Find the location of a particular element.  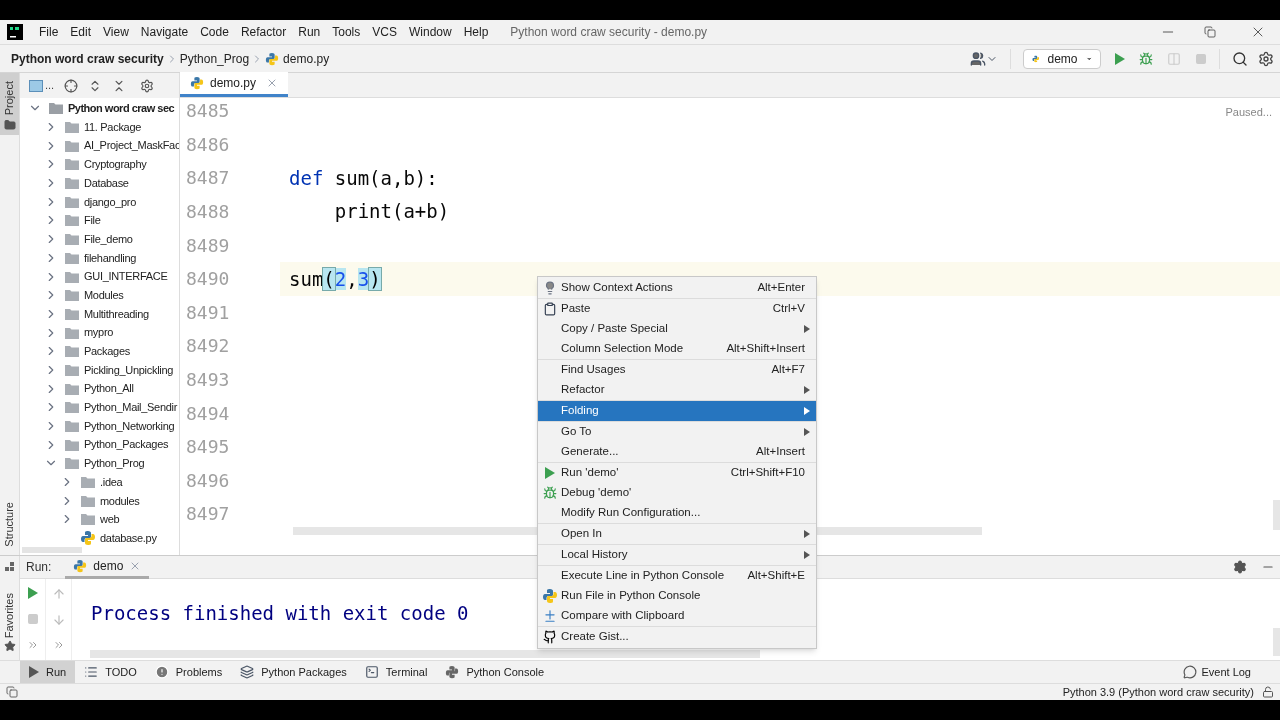

shortcut-text: Alt+Enter is located at coordinates (781, 288).